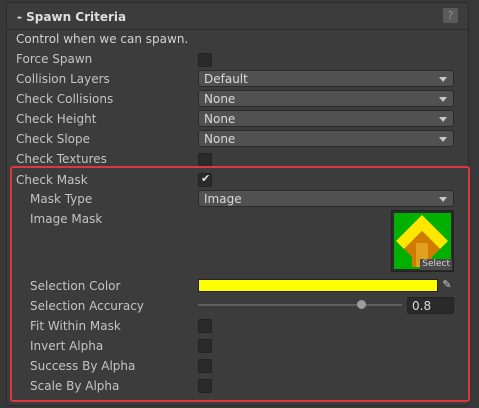 The image size is (479, 408). I want to click on check-slope-label: Check Slope, so click(53, 139).